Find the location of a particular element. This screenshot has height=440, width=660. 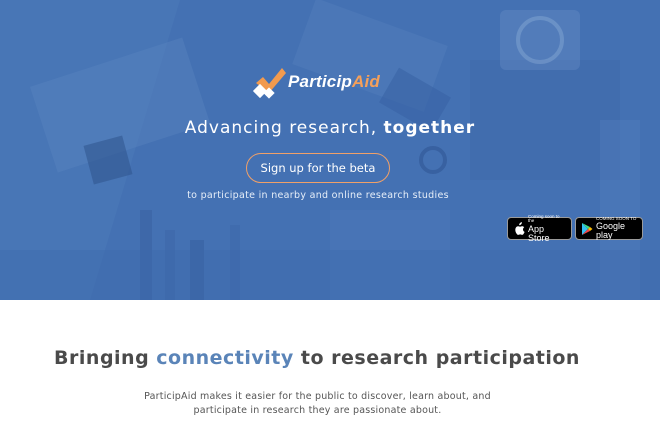

hero-tagline: Advancing research, together is located at coordinates (330, 128).